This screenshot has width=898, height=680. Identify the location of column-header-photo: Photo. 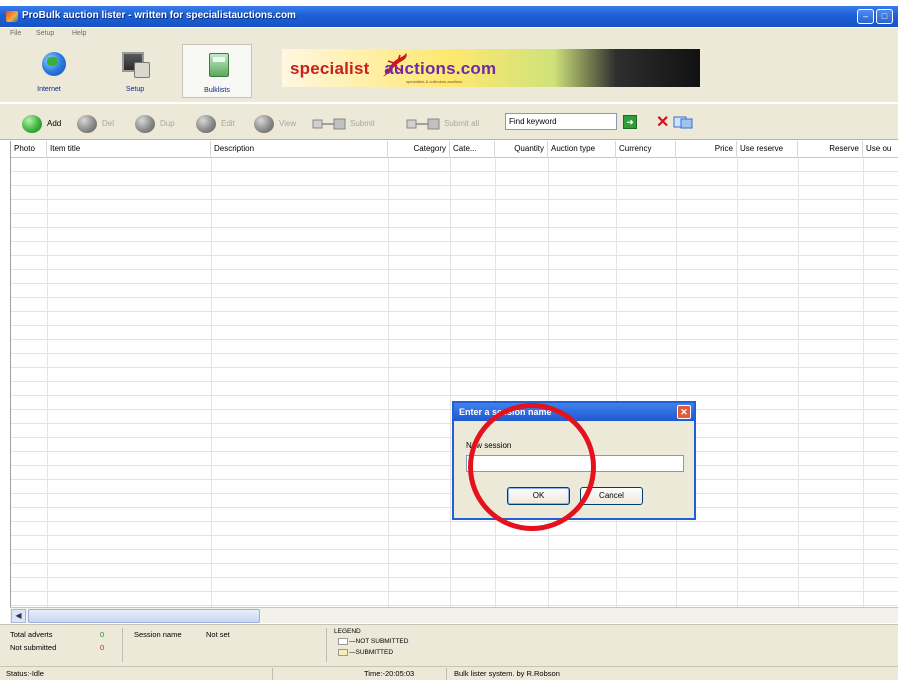
(29, 149).